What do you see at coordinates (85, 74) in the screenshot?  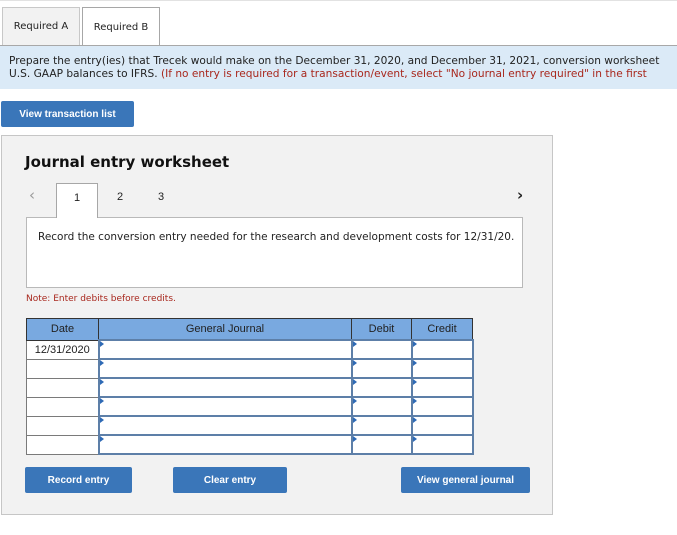 I see `instructions-text: U.S. GAAP balances to IFRS.` at bounding box center [85, 74].